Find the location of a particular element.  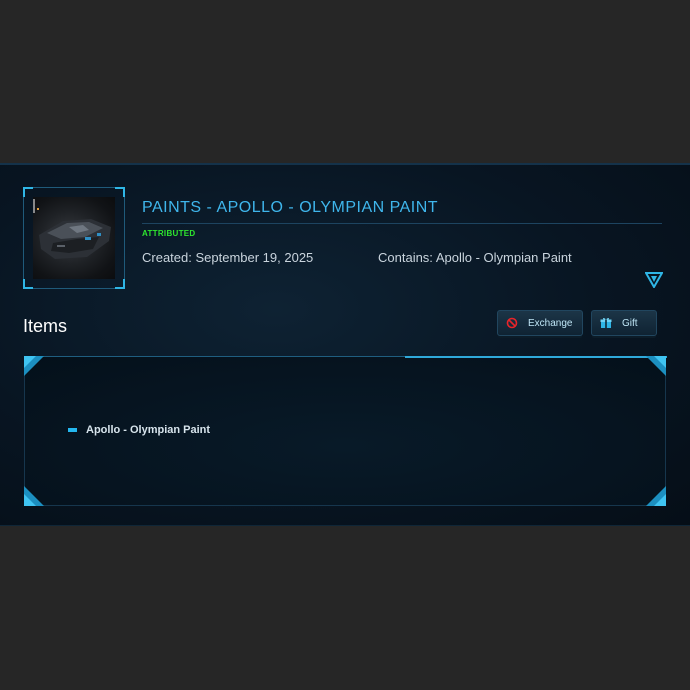

bullet-icon is located at coordinates (72, 430).